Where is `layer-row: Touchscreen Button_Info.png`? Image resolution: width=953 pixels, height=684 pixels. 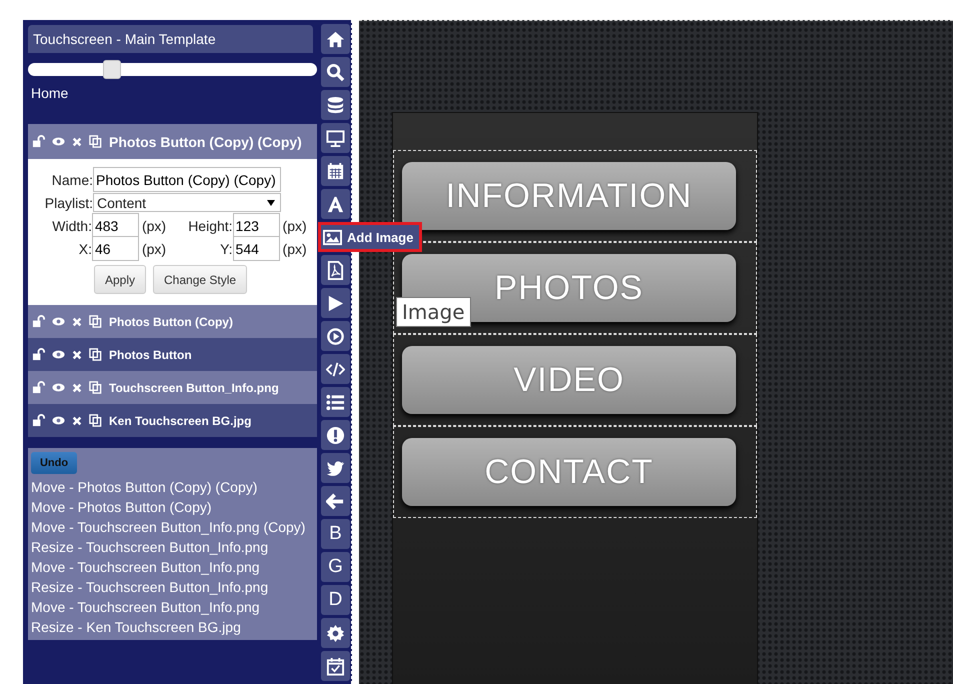 layer-row: Touchscreen Button_Info.png is located at coordinates (172, 387).